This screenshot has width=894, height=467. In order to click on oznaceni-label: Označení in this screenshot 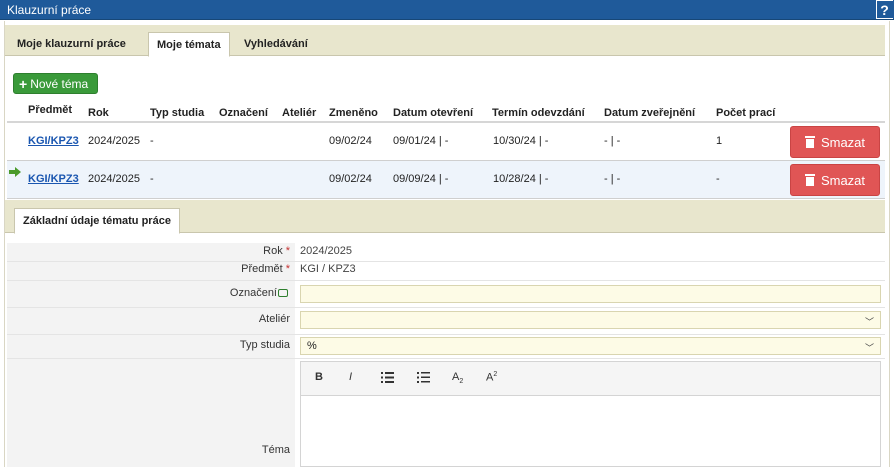, I will do `click(259, 293)`.